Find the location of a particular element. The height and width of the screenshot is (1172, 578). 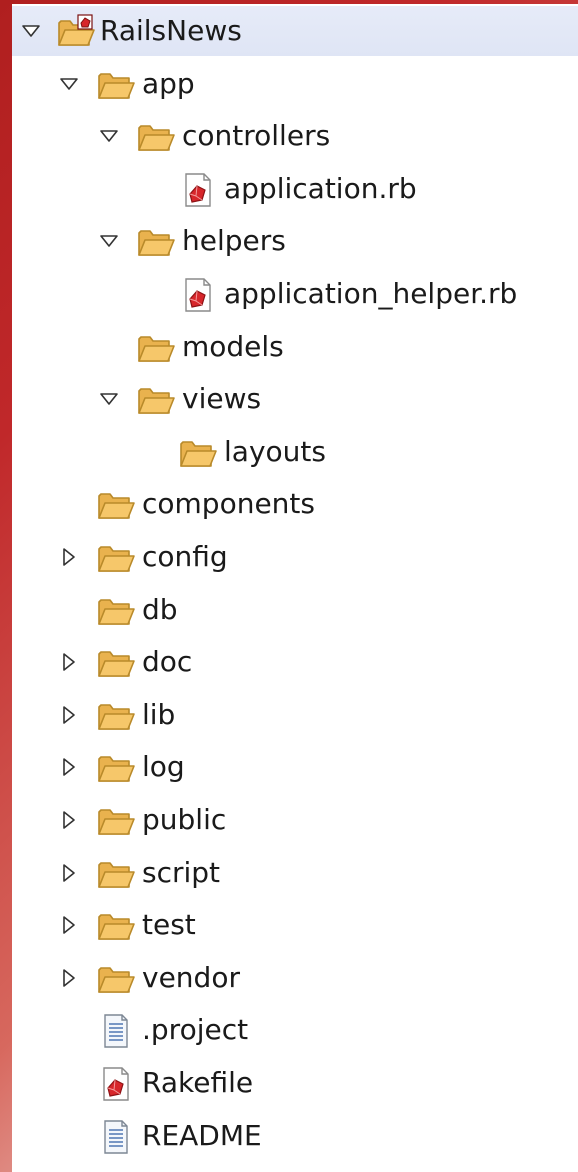

tree-item-label: models is located at coordinates (233, 346).